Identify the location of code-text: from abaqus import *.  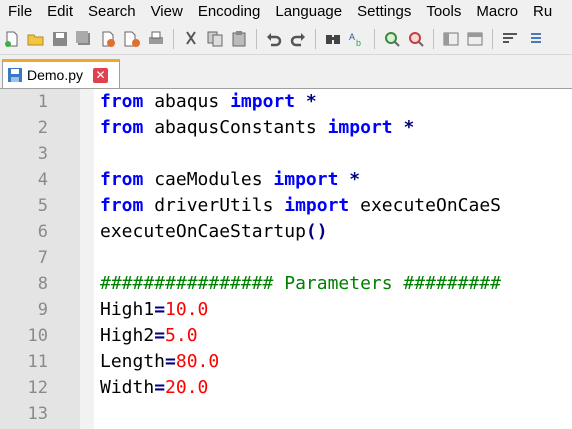
(208, 102).